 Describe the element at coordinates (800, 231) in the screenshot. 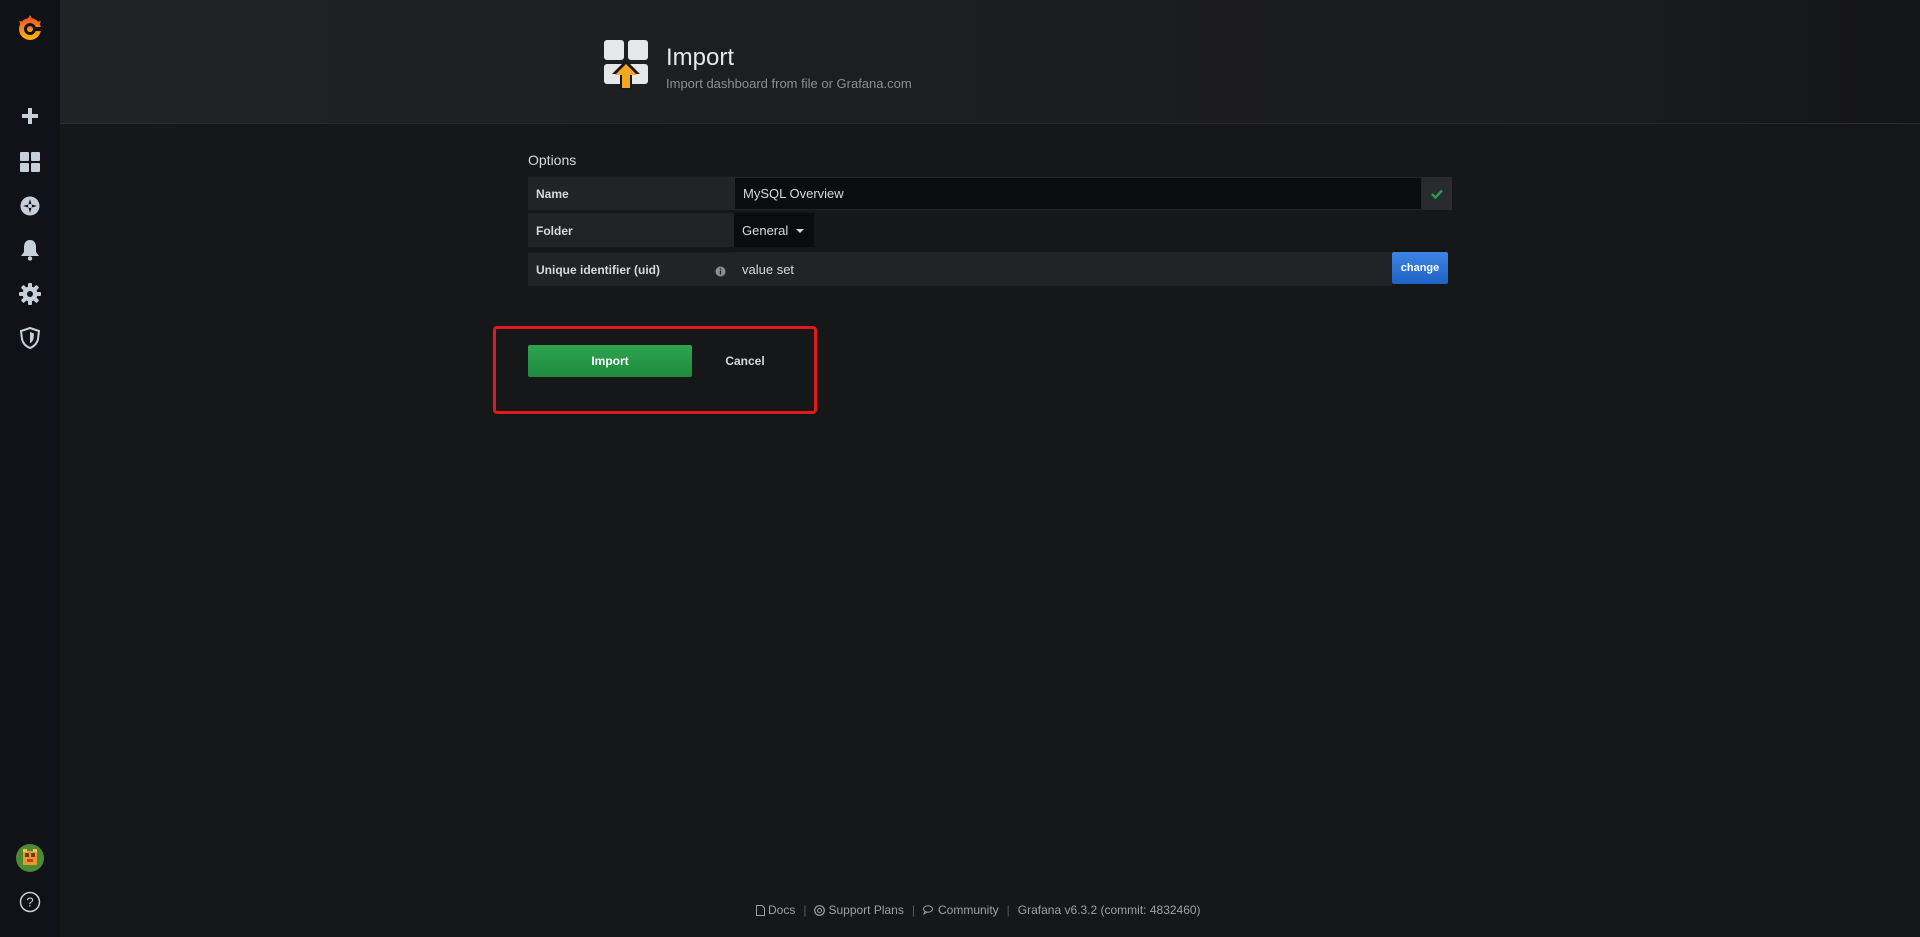

I see `caret-down-icon` at that location.